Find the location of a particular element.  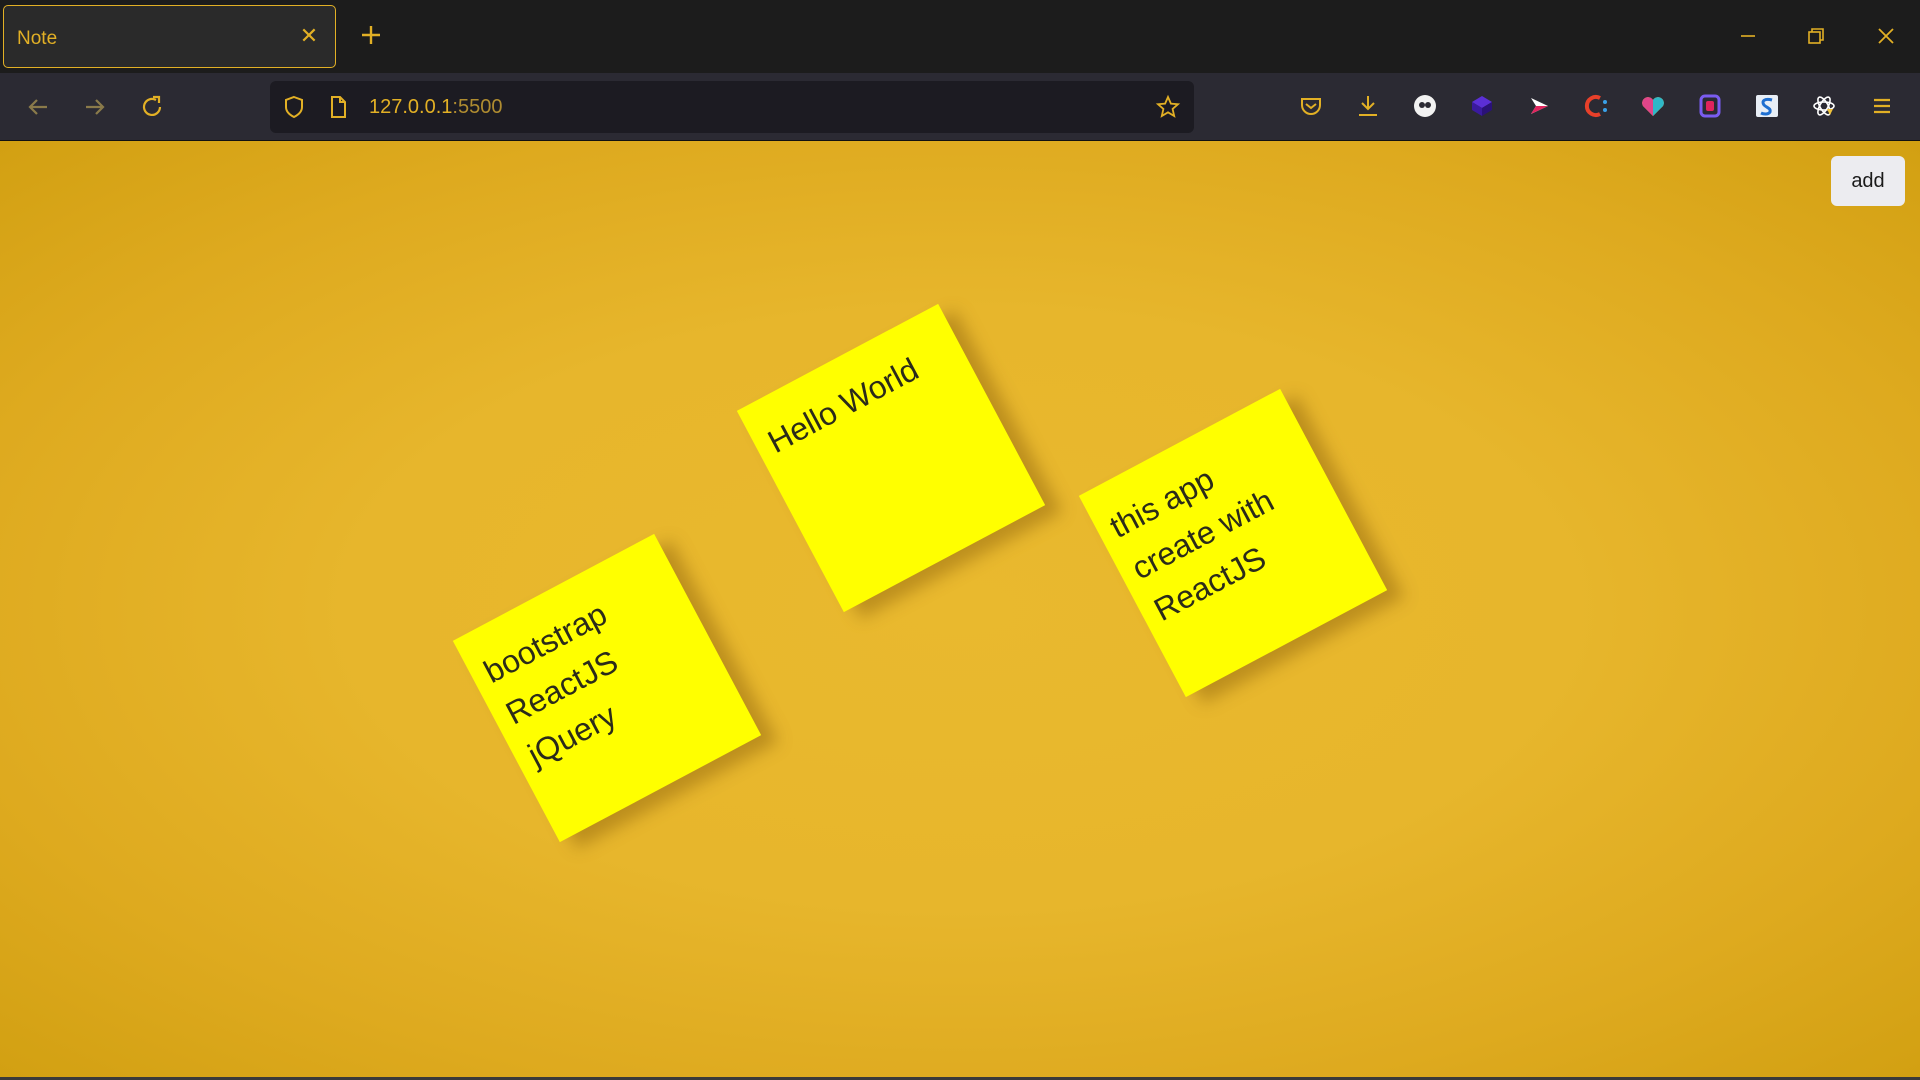

star-icon is located at coordinates (1168, 107).